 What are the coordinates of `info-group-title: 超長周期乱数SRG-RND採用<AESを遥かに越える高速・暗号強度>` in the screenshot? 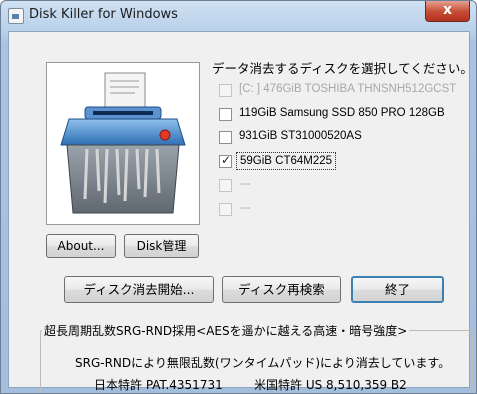 It's located at (226, 330).